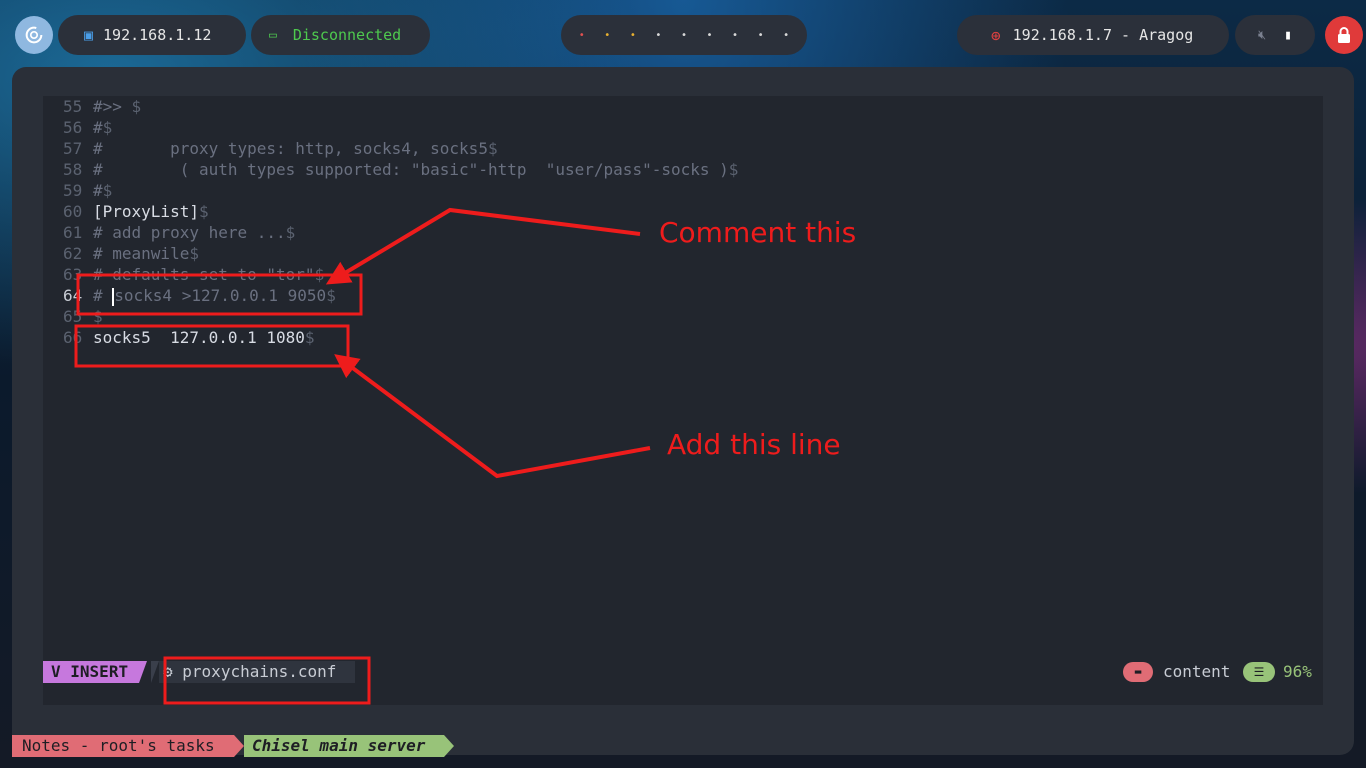 The height and width of the screenshot is (768, 1366). I want to click on line-number: 63, so click(73, 274).